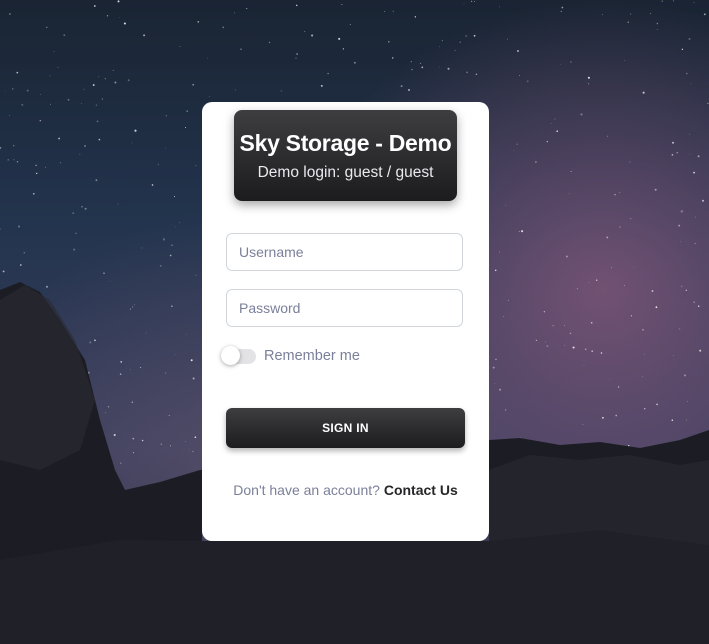 This screenshot has height=644, width=709. What do you see at coordinates (312, 356) in the screenshot?
I see `remember-me-label: Remember me` at bounding box center [312, 356].